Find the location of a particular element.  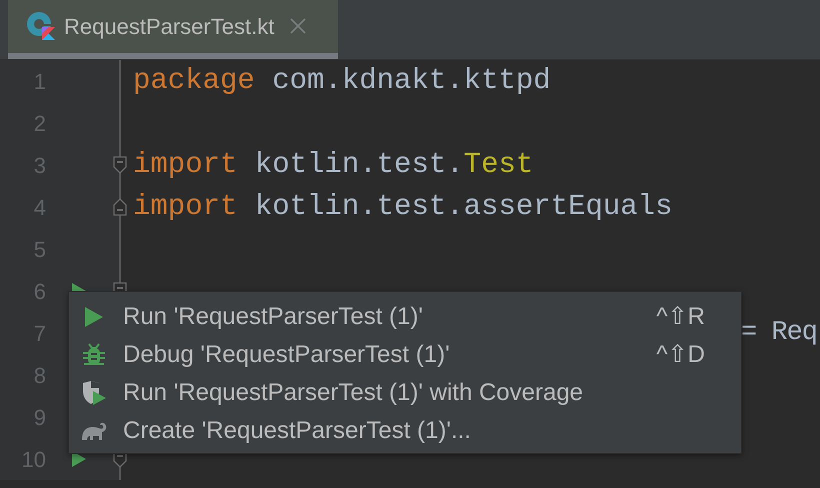

code-line: = Req is located at coordinates (779, 333).